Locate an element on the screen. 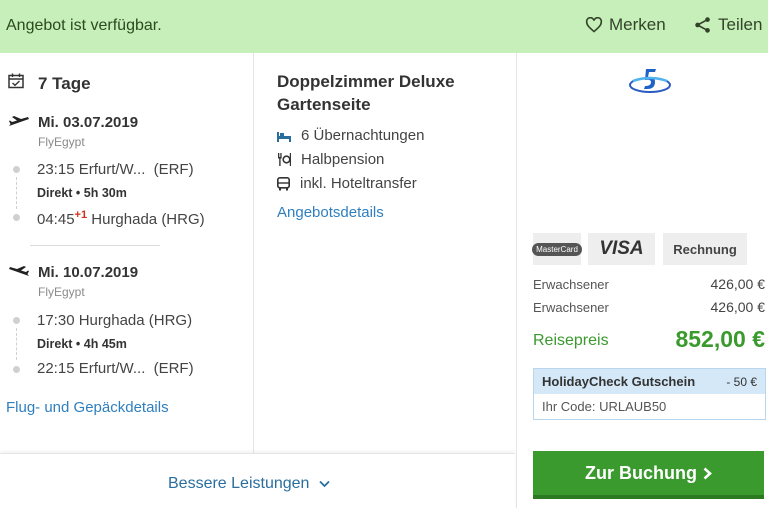 The image size is (768, 509). outbound-arr-time: 04:45 is located at coordinates (56, 219).